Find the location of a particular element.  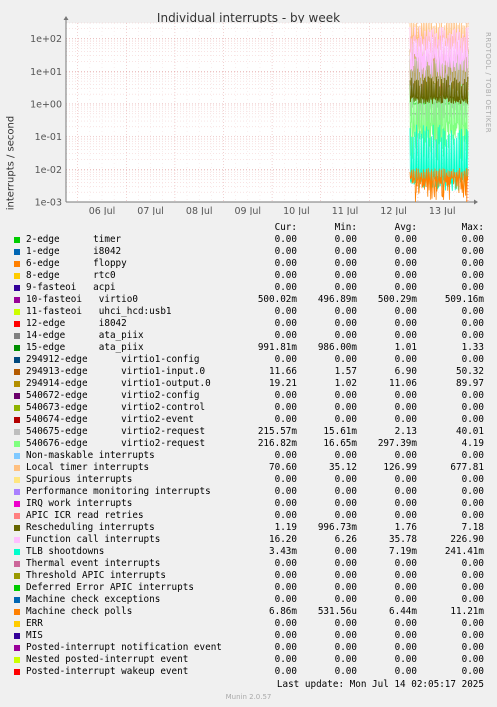

y-tick-label: 1e+00 is located at coordinates (46, 104).